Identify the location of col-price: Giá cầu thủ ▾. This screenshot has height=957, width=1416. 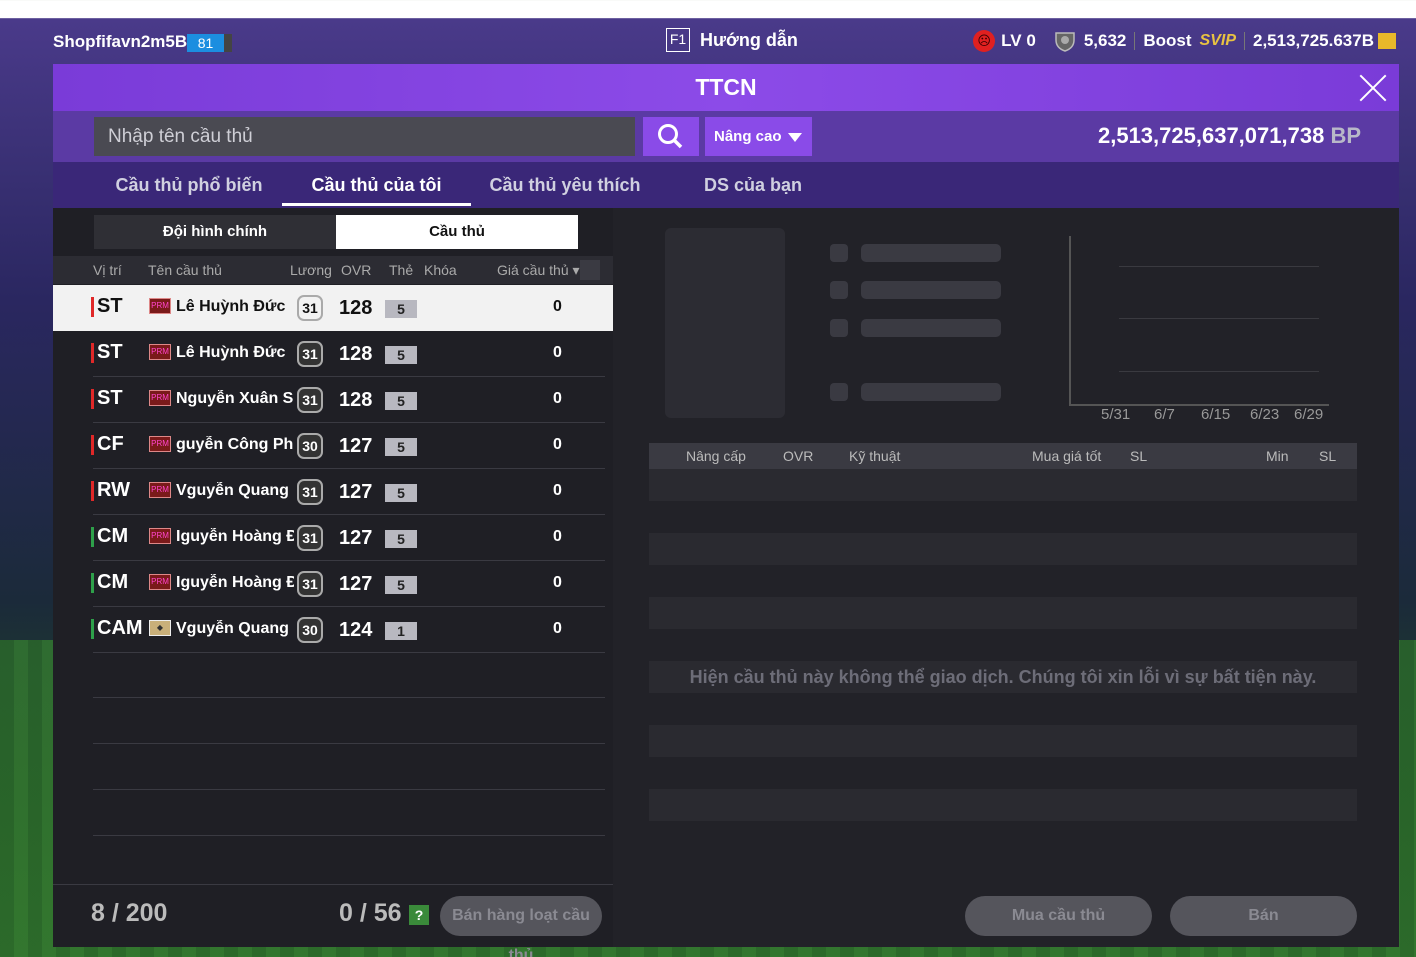
(538, 270).